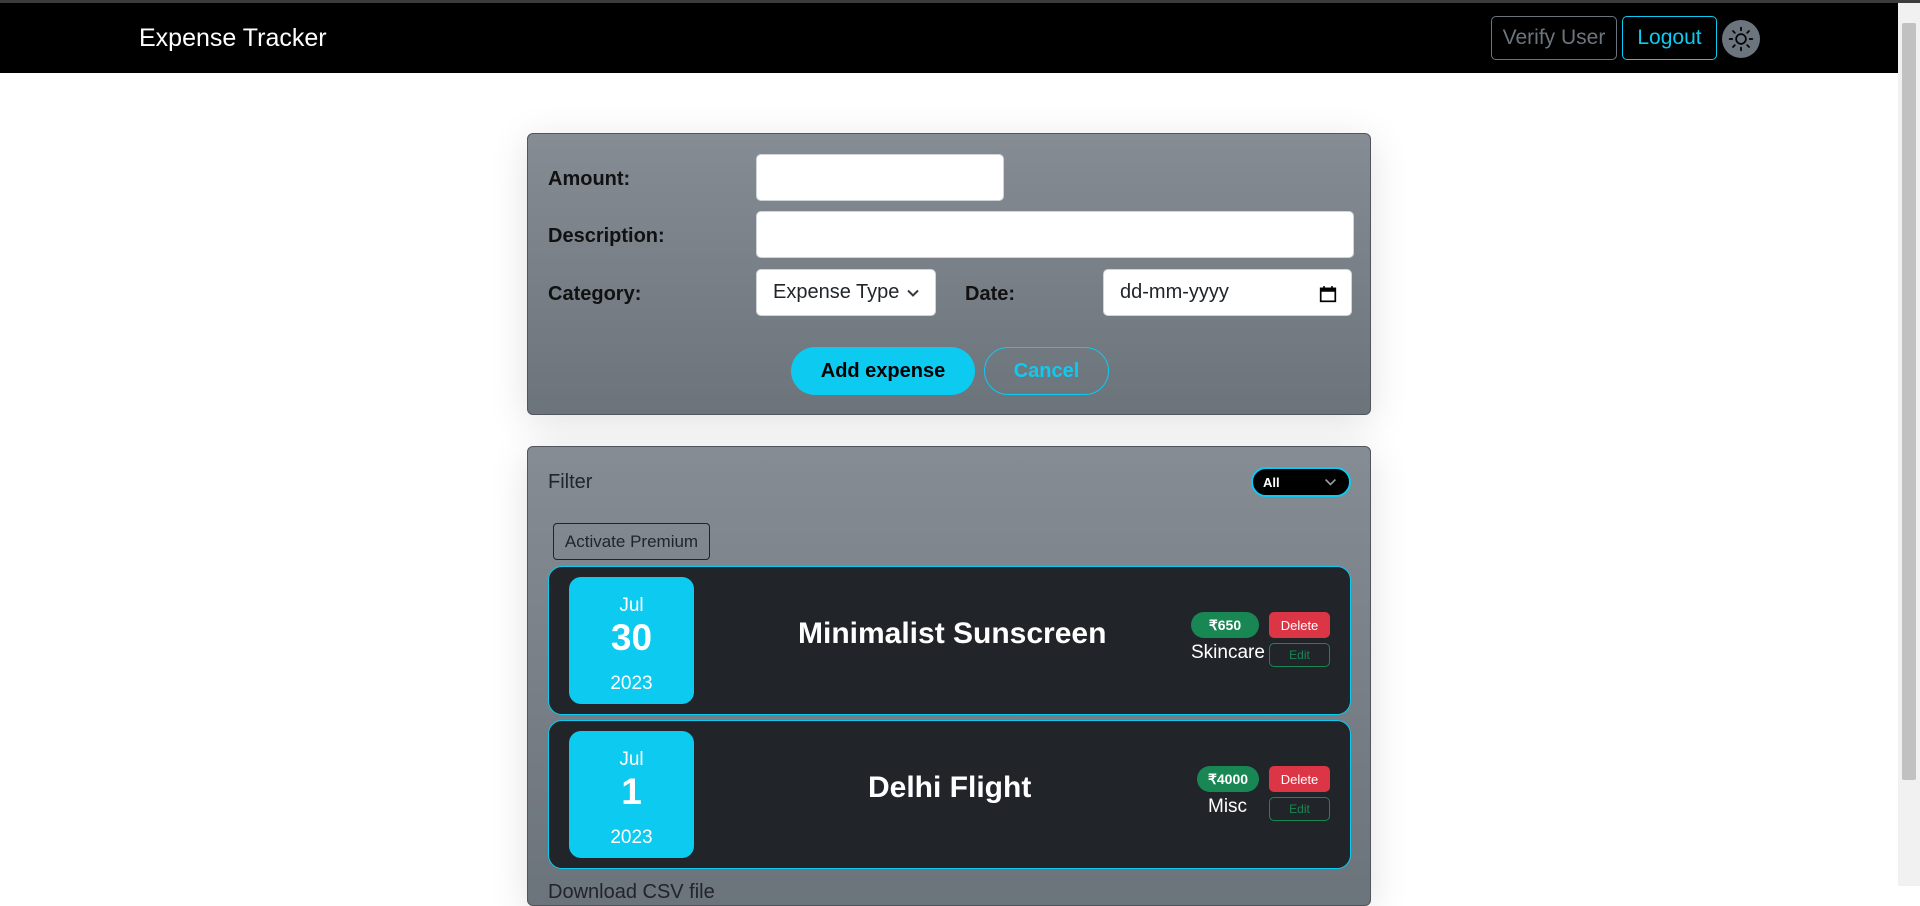 This screenshot has height=906, width=1920. I want to click on expense-title: Minimalist Sunscreen, so click(952, 633).